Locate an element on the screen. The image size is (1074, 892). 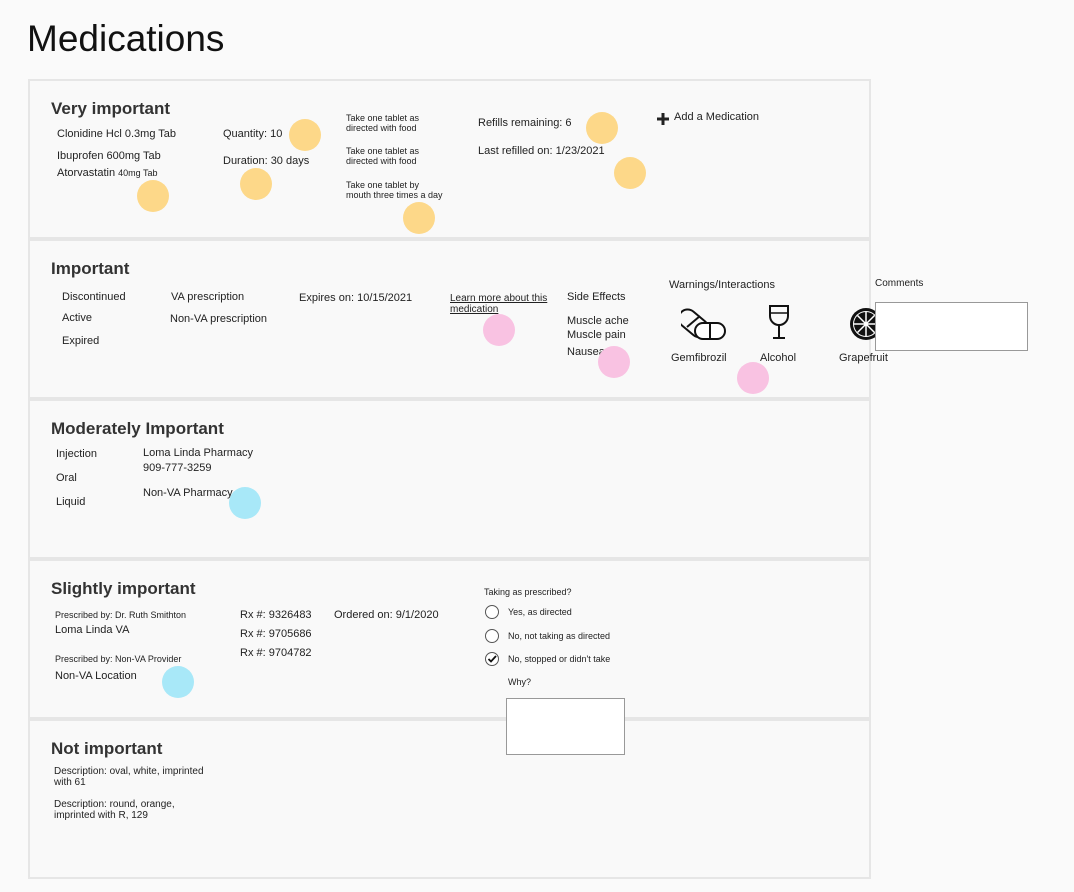
why-label: Why? is located at coordinates (520, 682).